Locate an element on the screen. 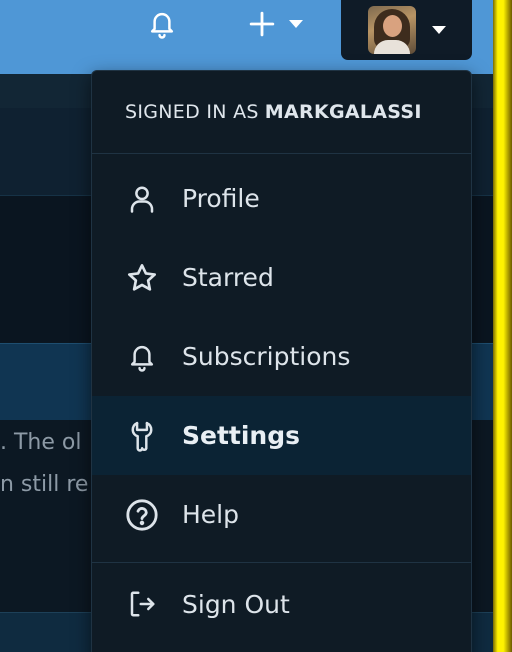 This screenshot has height=652, width=512. menu-item-subscriptions: Subscriptions is located at coordinates (281, 356).